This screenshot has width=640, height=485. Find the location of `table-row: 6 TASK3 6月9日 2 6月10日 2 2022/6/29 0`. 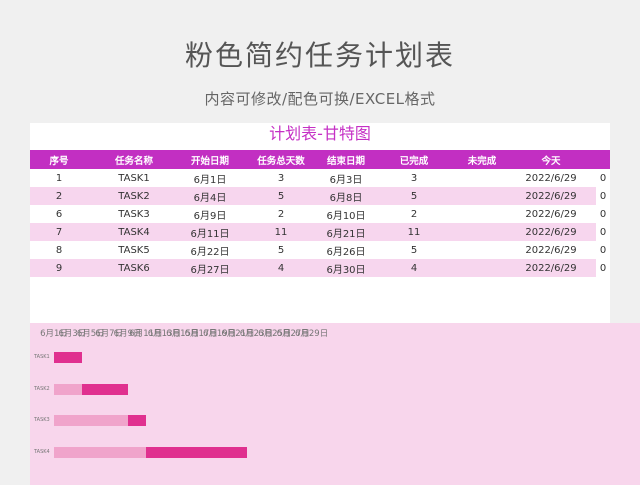

table-row: 6 TASK3 6月9日 2 6月10日 2 2022/6/29 0 is located at coordinates (320, 214).